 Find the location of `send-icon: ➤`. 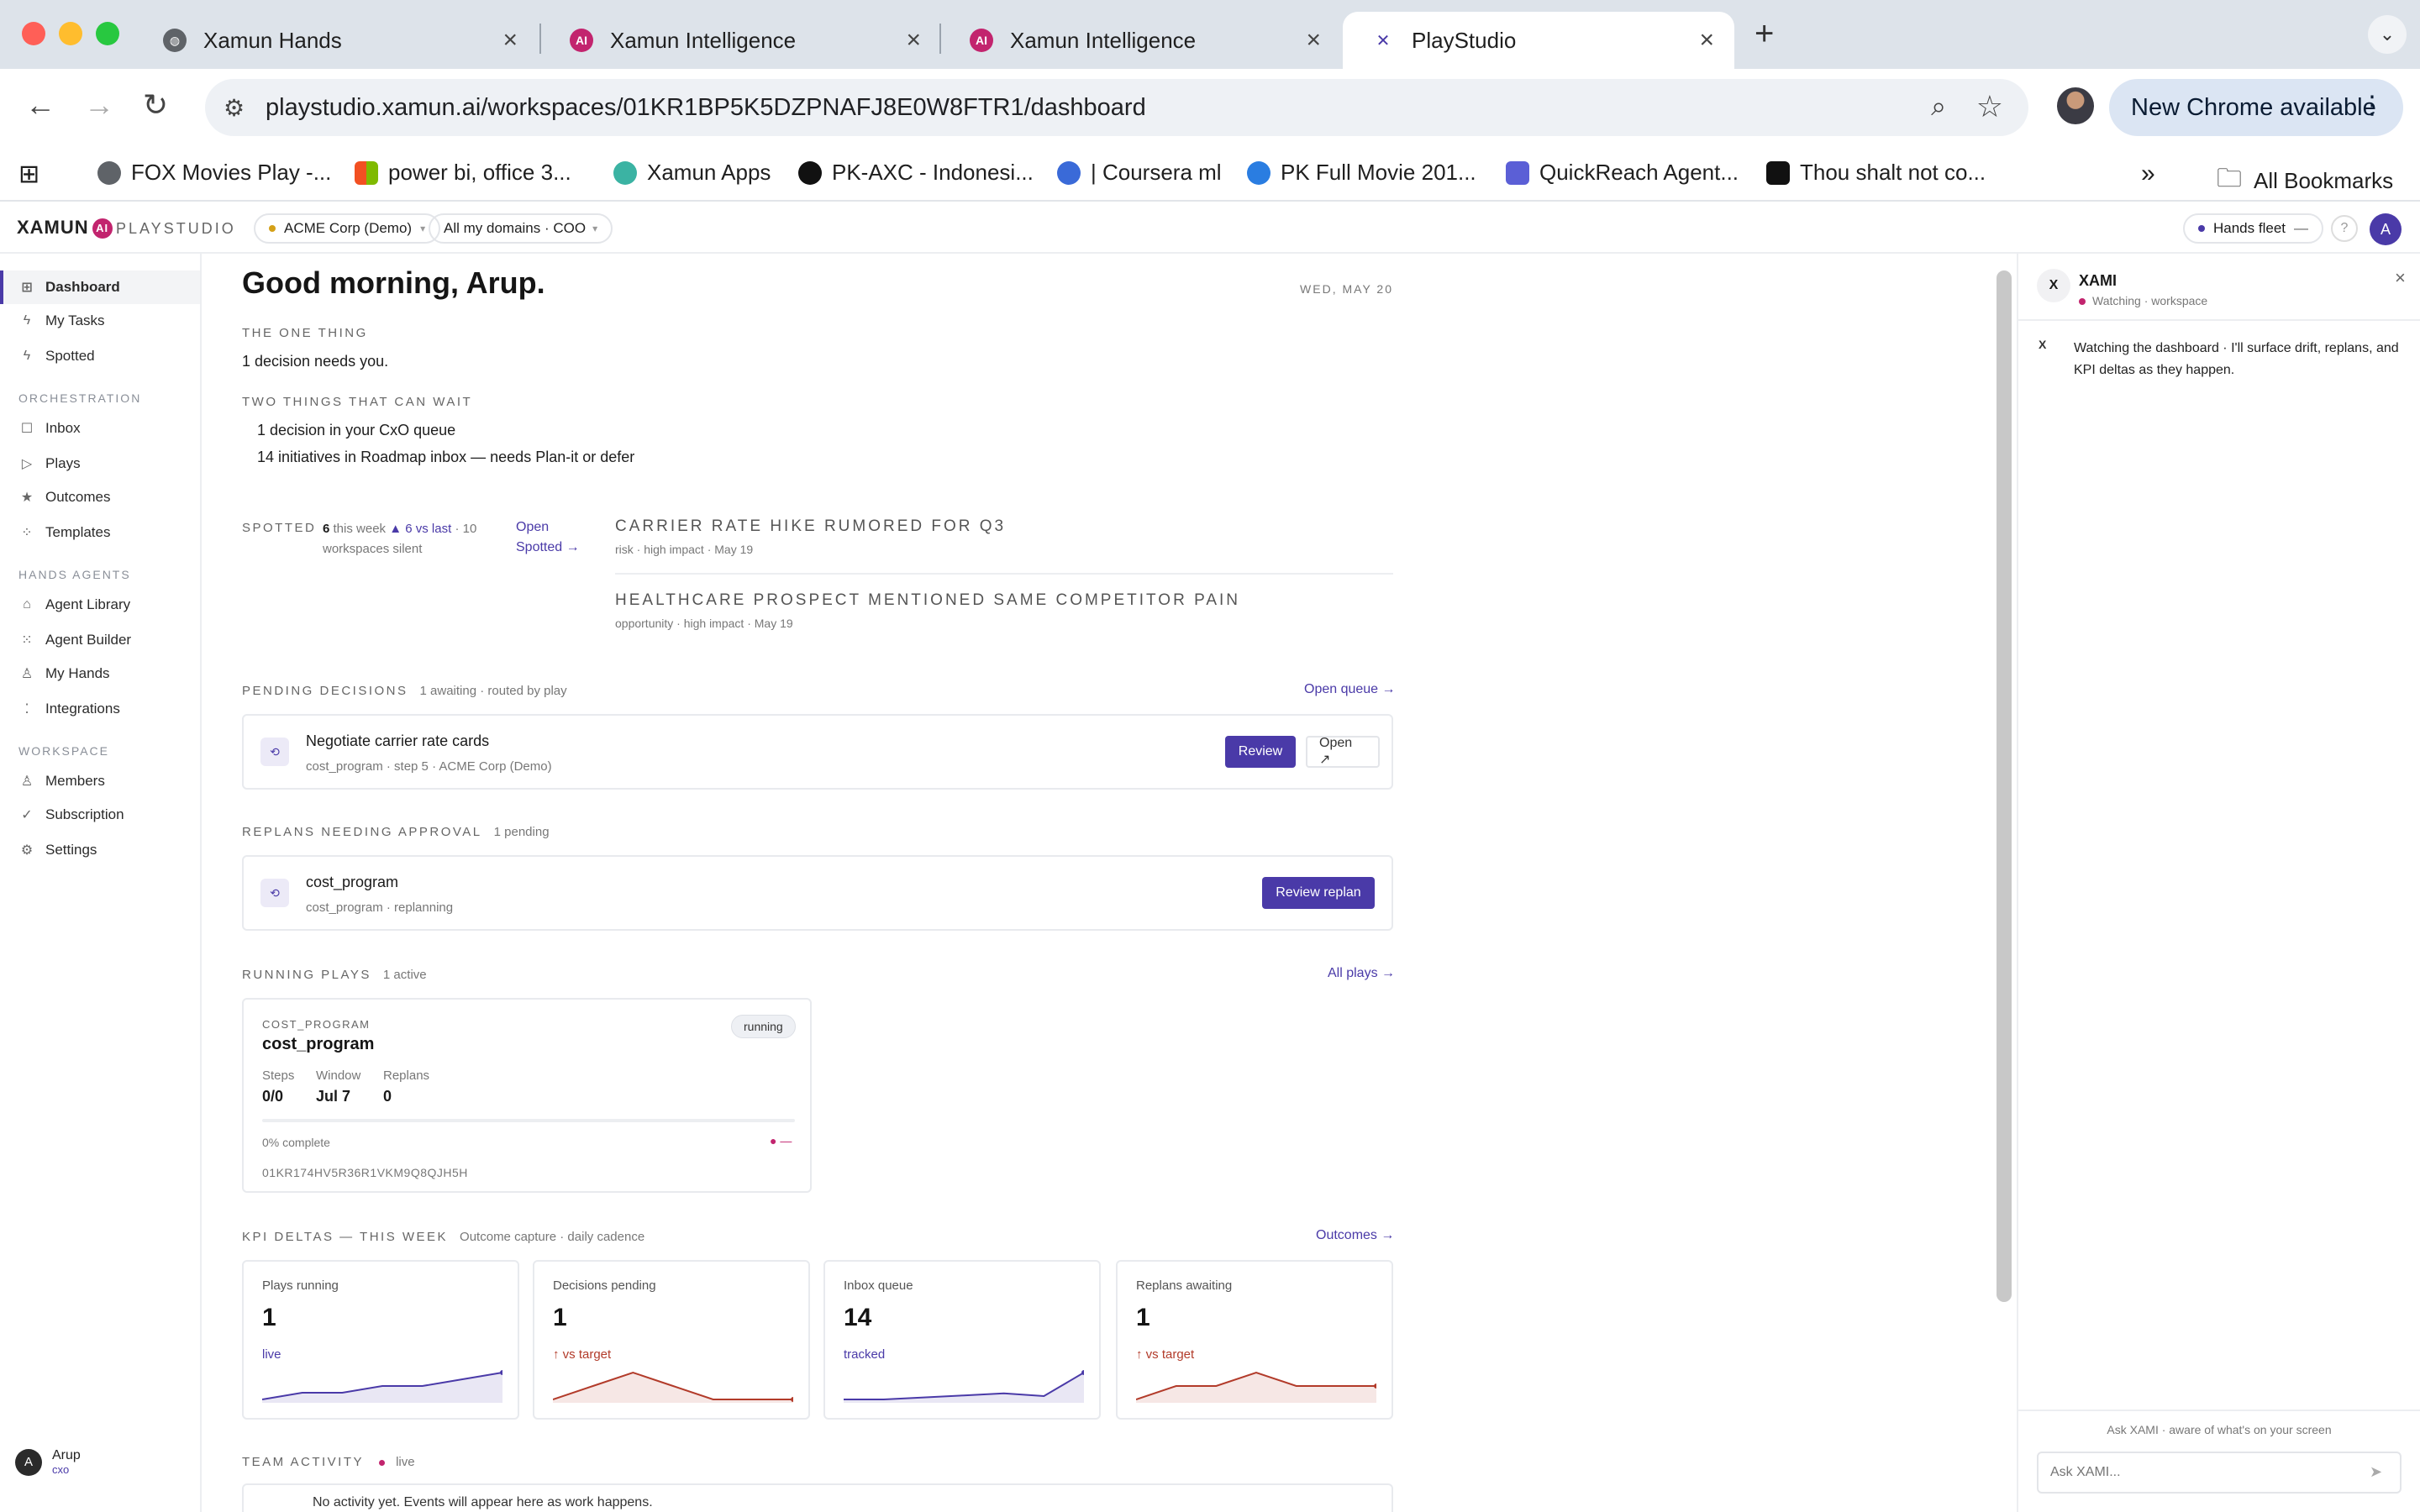

send-icon: ➤ is located at coordinates (2376, 1472).